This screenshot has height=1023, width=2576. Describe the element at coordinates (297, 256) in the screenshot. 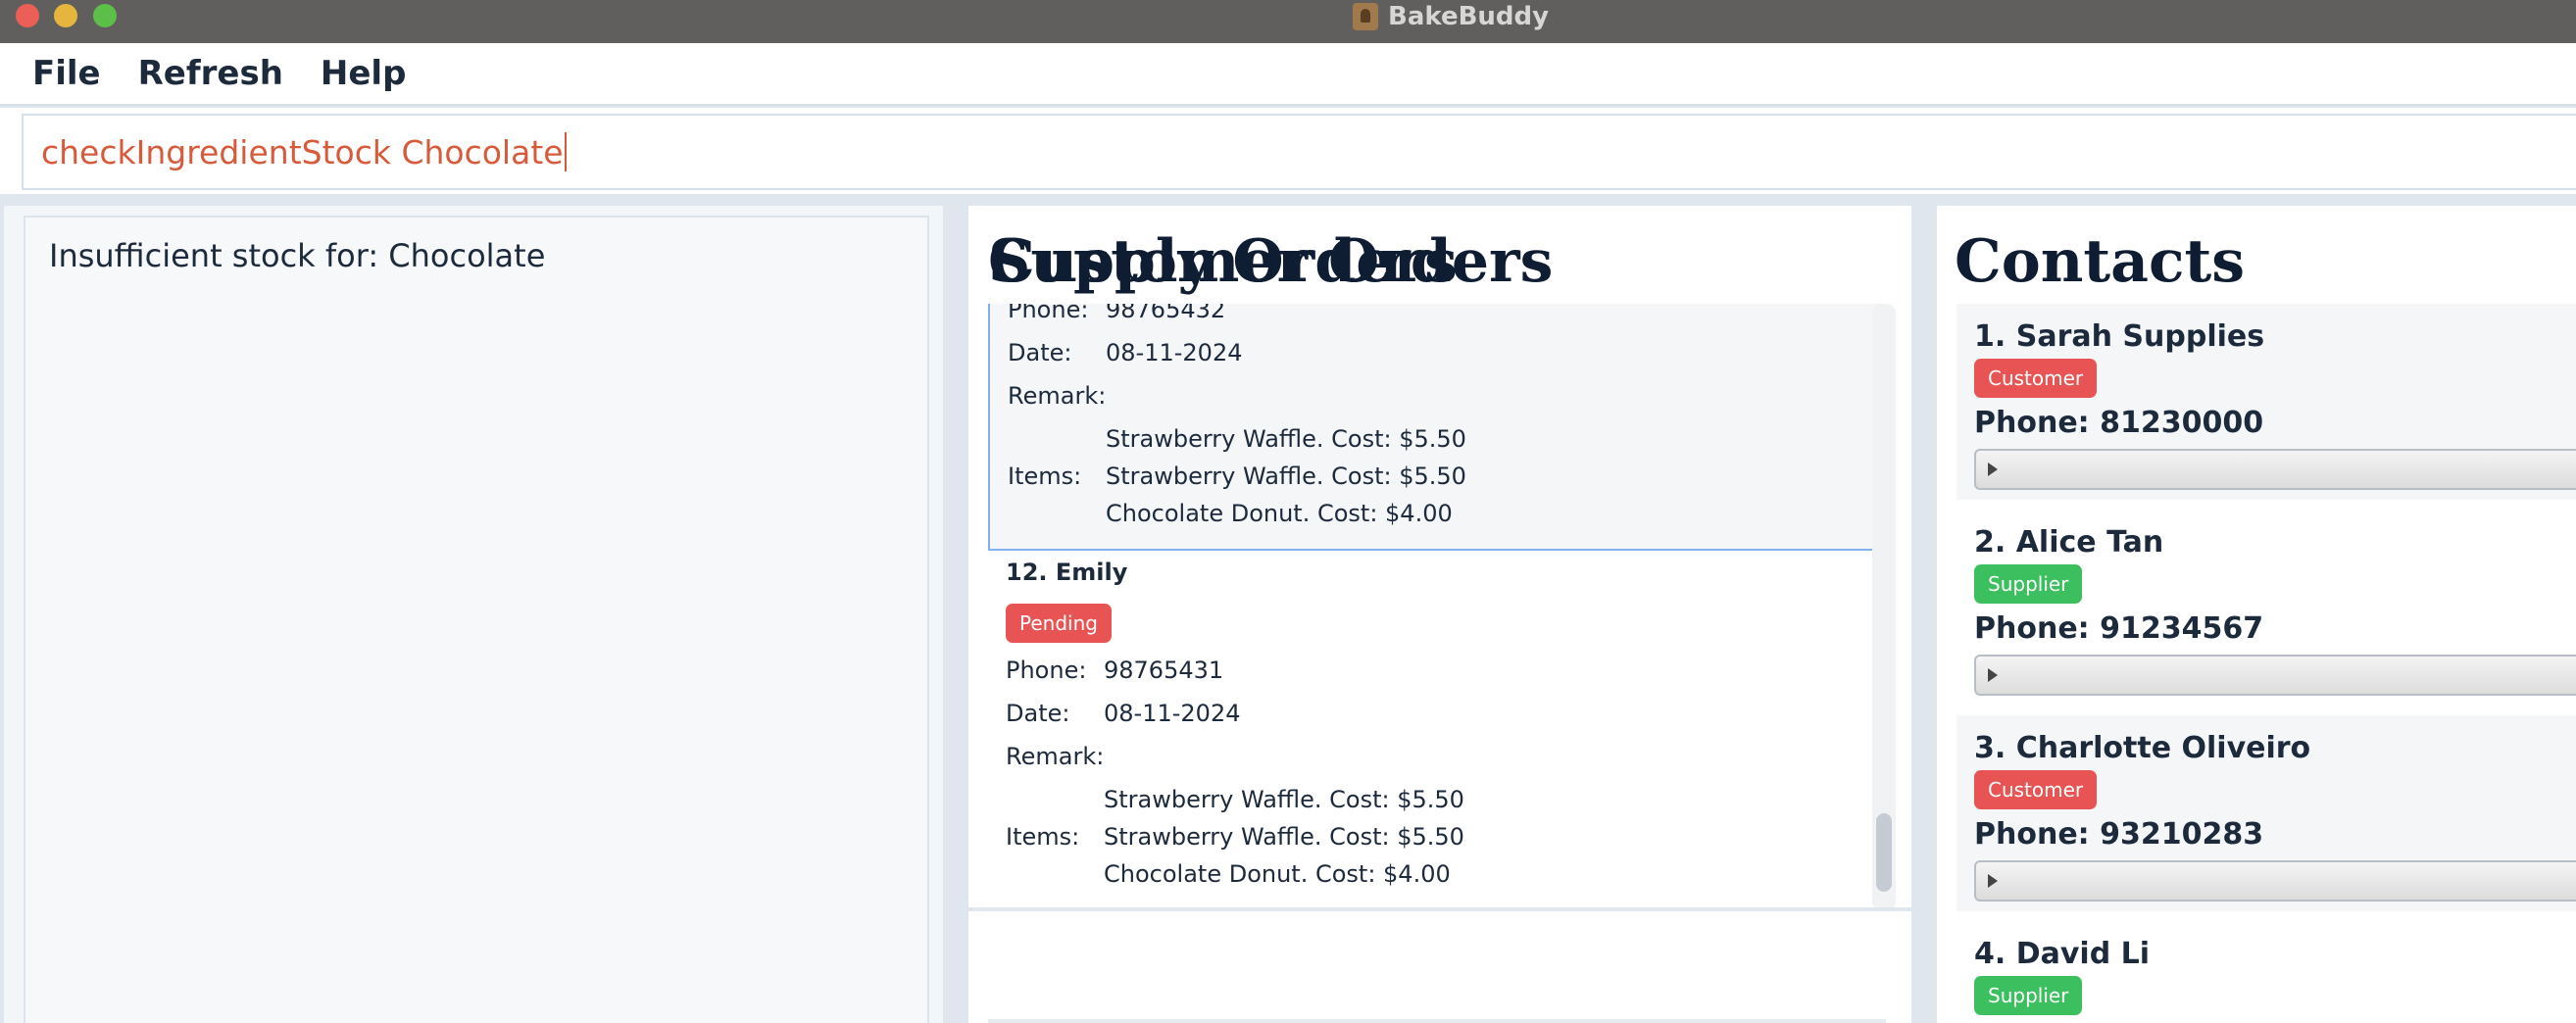

I see `result-message: Insufficient stock for: Chocolate` at that location.